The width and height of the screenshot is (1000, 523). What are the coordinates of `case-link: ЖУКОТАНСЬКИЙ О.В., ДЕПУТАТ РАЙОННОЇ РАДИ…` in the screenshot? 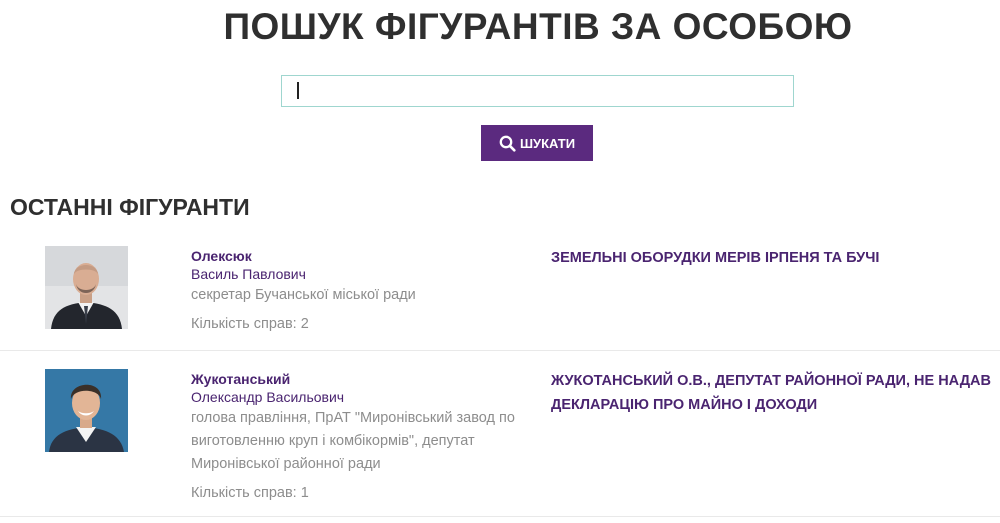 It's located at (771, 393).